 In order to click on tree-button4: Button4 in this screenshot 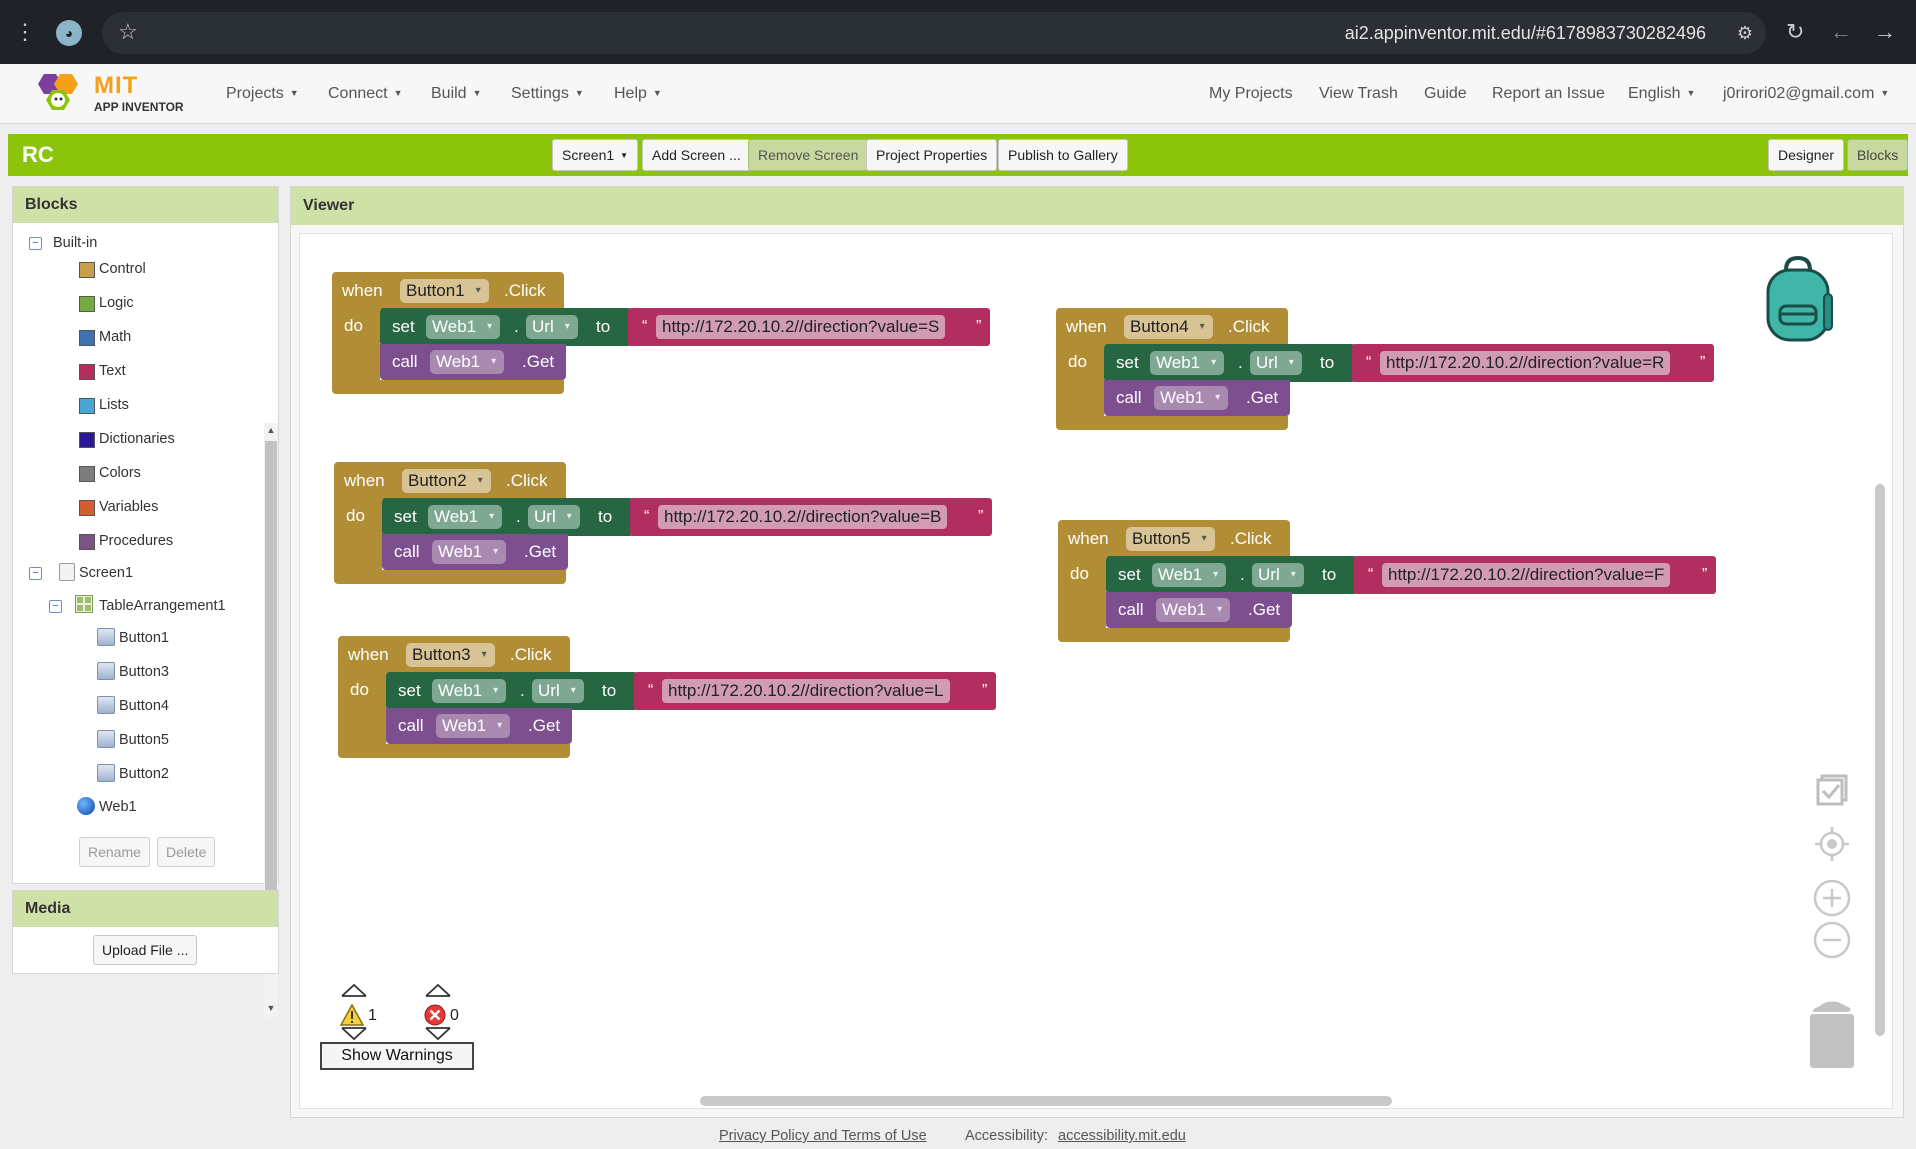, I will do `click(144, 706)`.